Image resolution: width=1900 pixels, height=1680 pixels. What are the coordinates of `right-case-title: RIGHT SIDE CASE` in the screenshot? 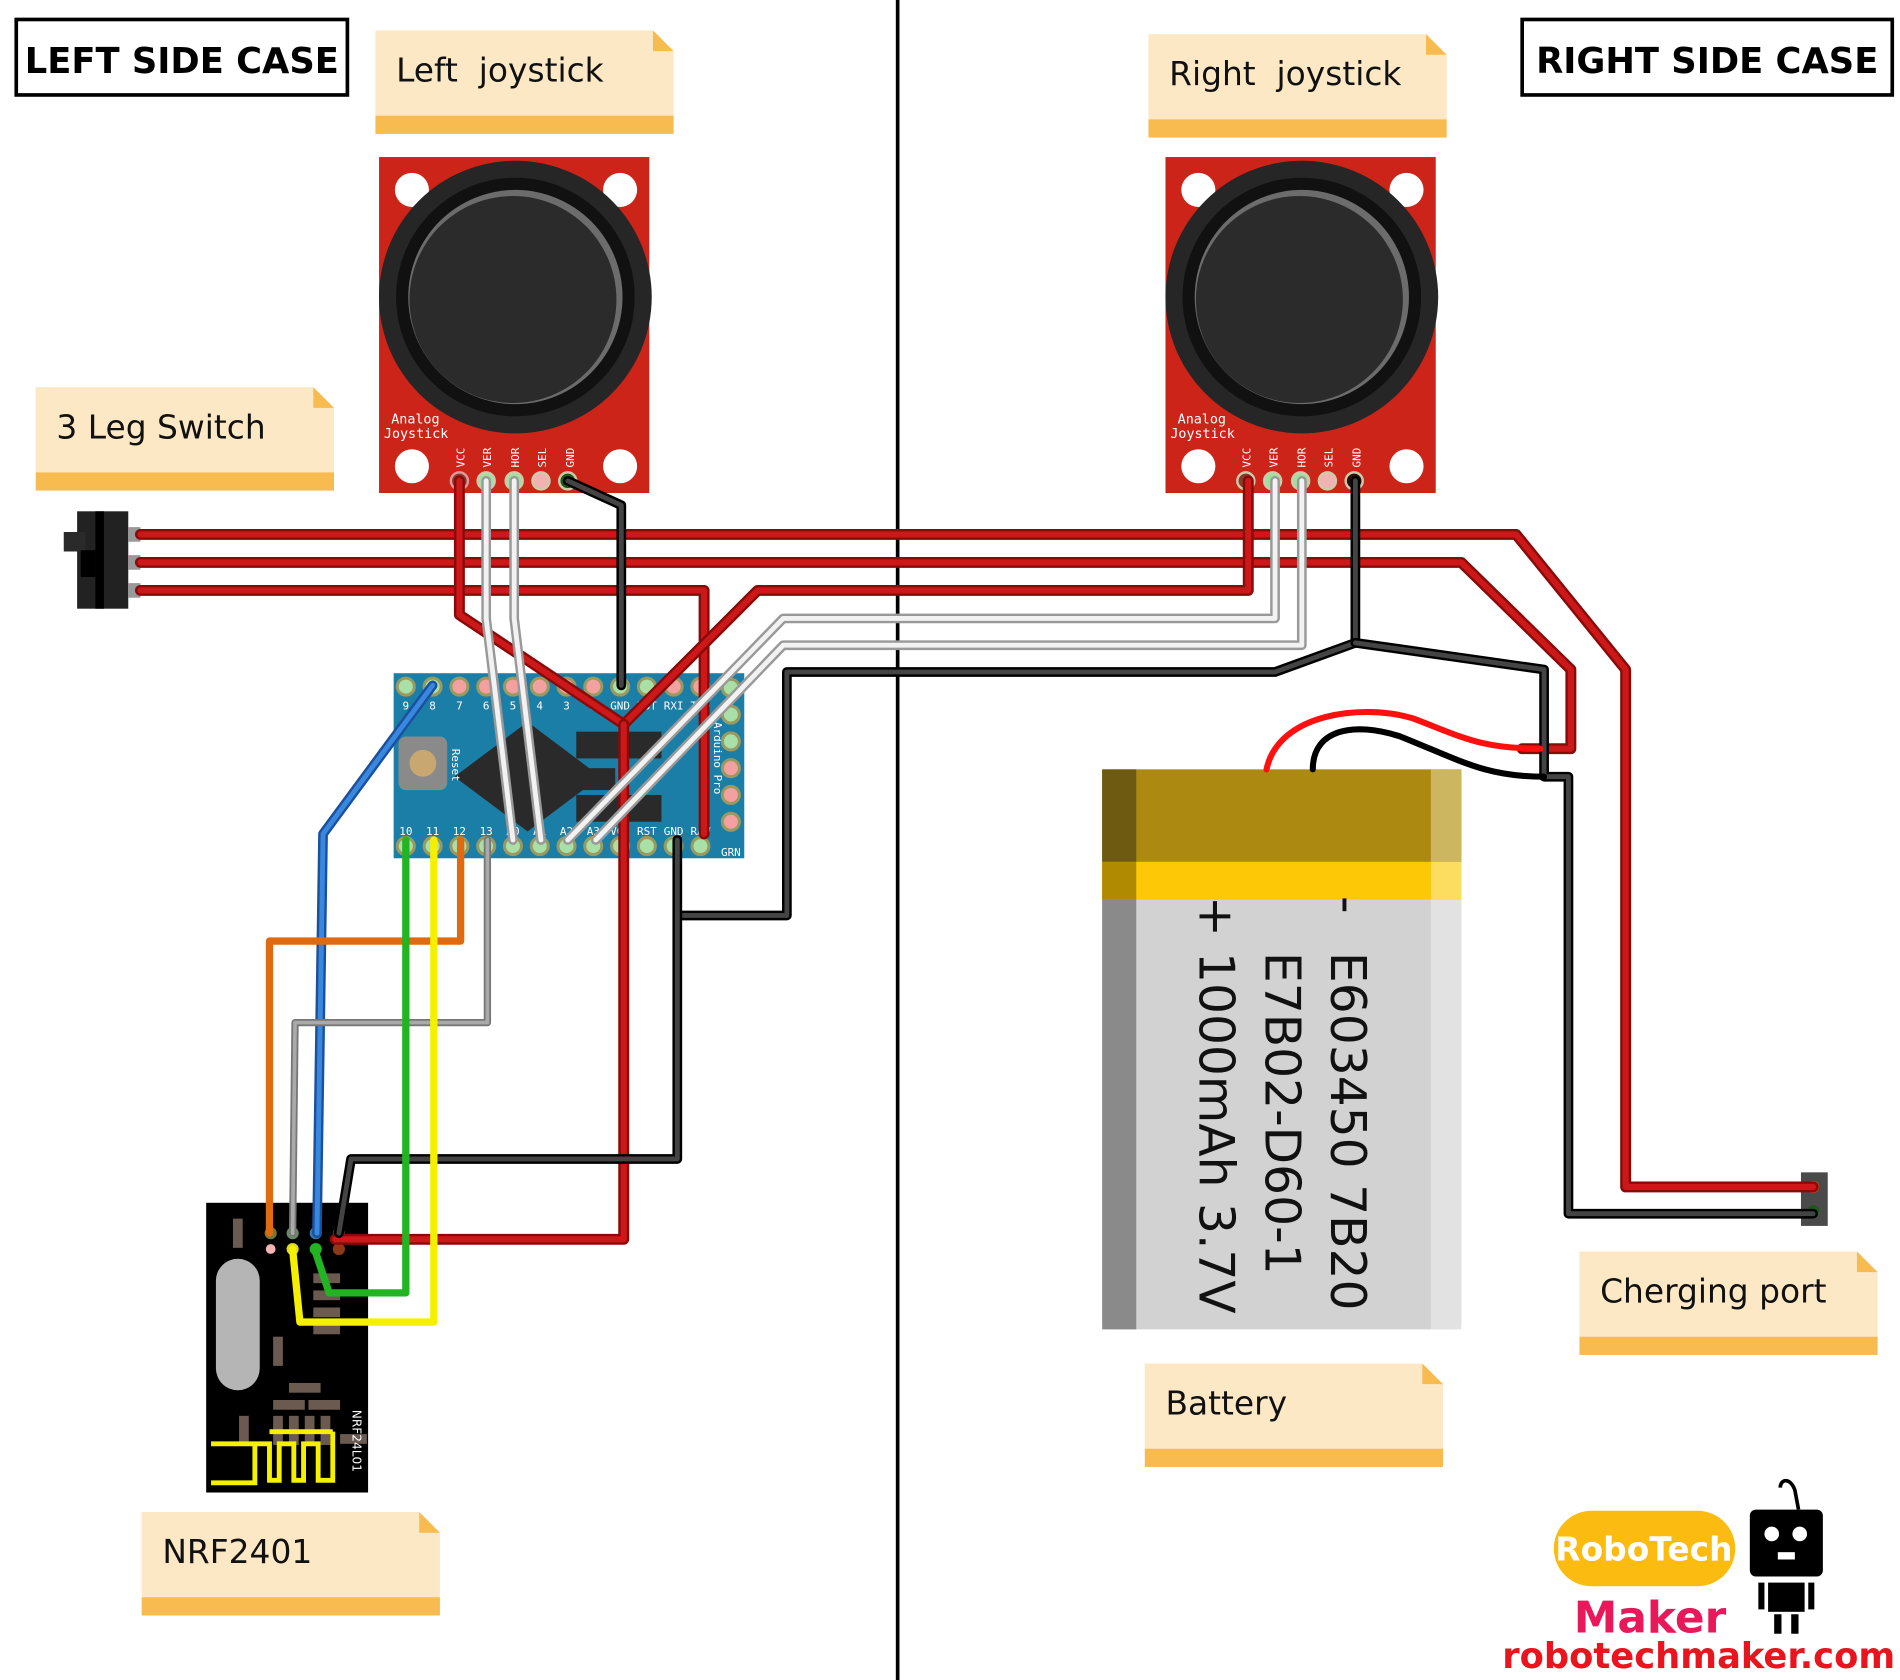 It's located at (1707, 57).